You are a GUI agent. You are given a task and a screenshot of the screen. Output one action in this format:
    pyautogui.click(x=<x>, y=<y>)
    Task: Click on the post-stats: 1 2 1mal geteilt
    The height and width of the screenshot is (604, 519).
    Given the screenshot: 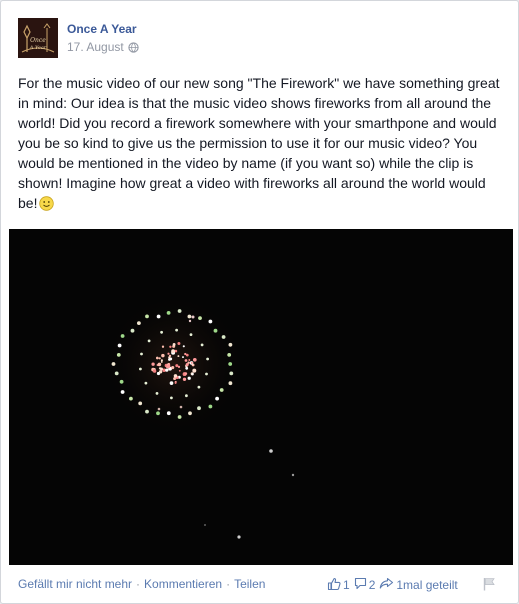 What is the action you would take?
    pyautogui.click(x=392, y=585)
    